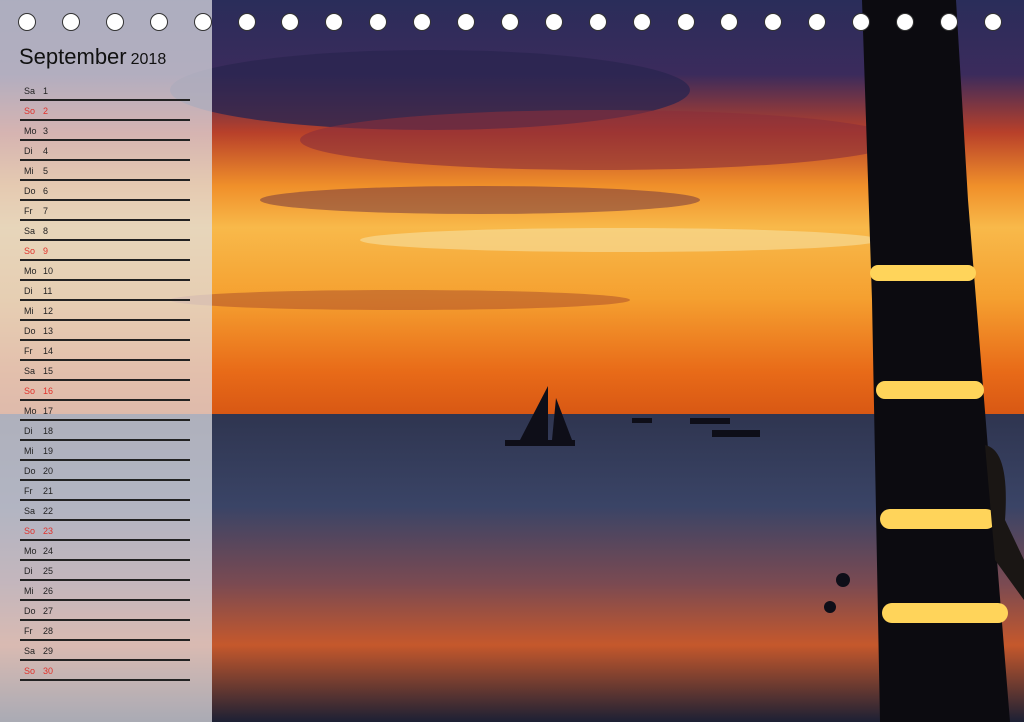 Image resolution: width=1024 pixels, height=722 pixels. Describe the element at coordinates (48, 471) in the screenshot. I see `day-number: 20` at that location.